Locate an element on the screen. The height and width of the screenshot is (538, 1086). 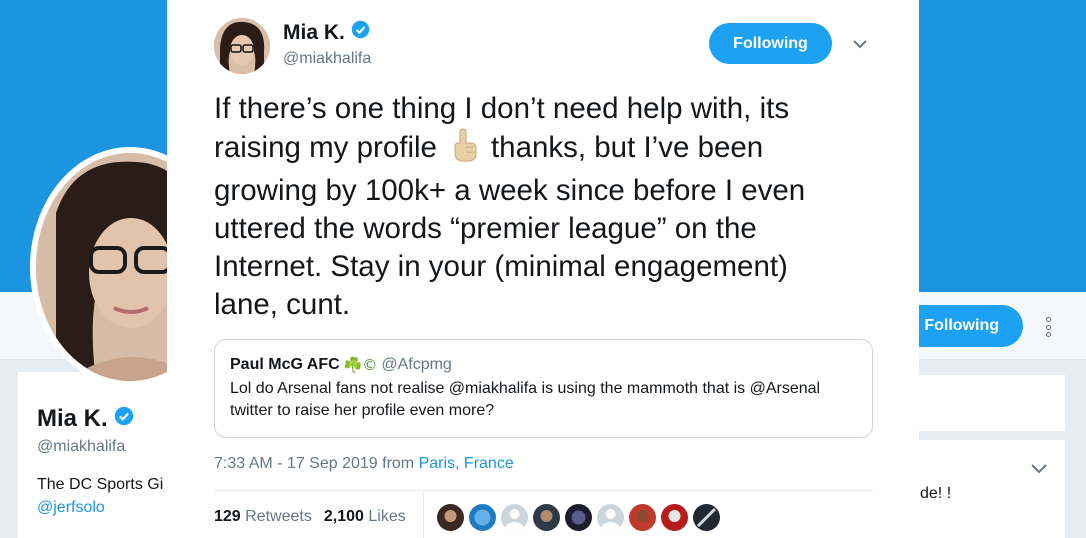
background-text-fragment: de! ! is located at coordinates (936, 493).